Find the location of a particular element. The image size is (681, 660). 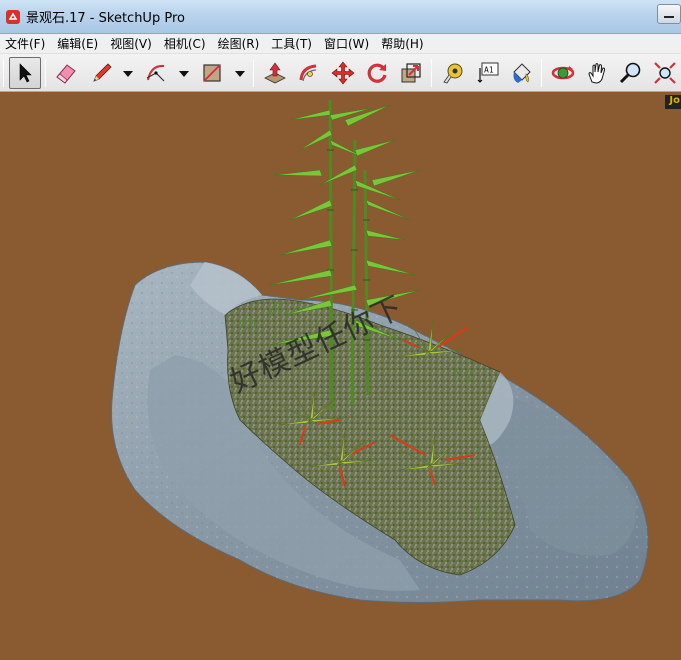

corner-badge: Jo is located at coordinates (673, 102).